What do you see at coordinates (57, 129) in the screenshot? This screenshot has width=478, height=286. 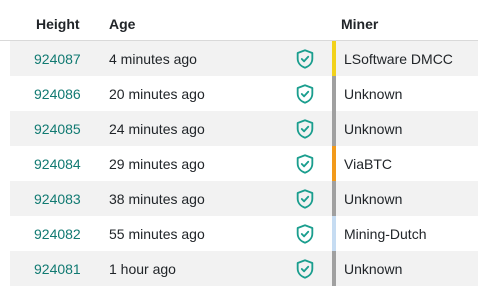 I see `block-height-link: 924085` at bounding box center [57, 129].